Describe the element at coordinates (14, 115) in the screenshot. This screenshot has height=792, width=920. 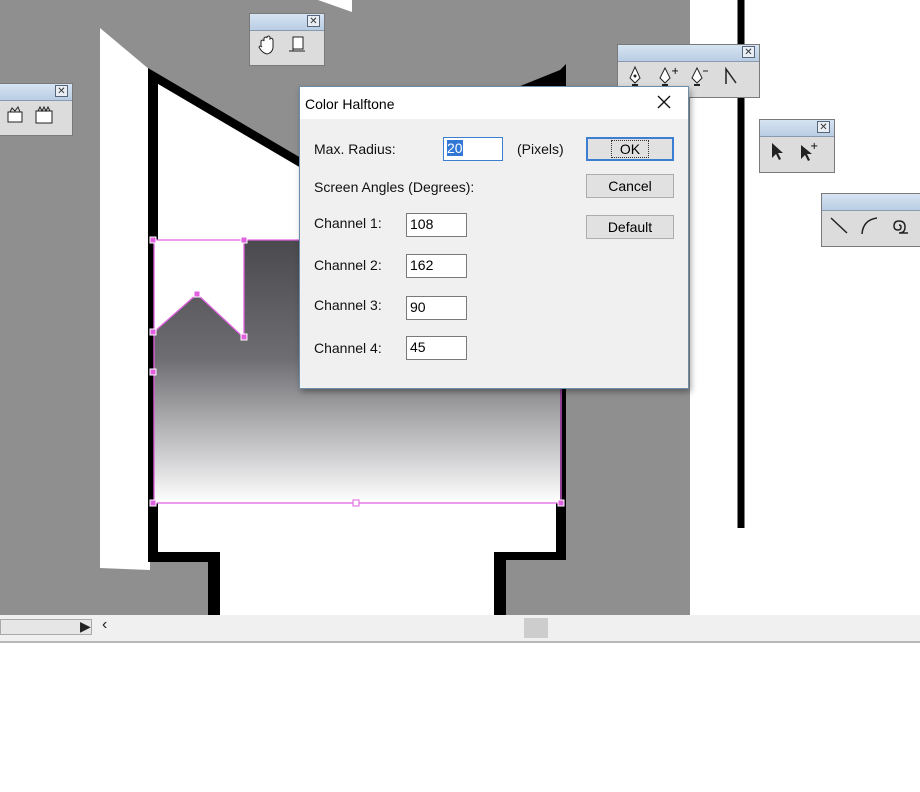
I see `crop-icon` at that location.